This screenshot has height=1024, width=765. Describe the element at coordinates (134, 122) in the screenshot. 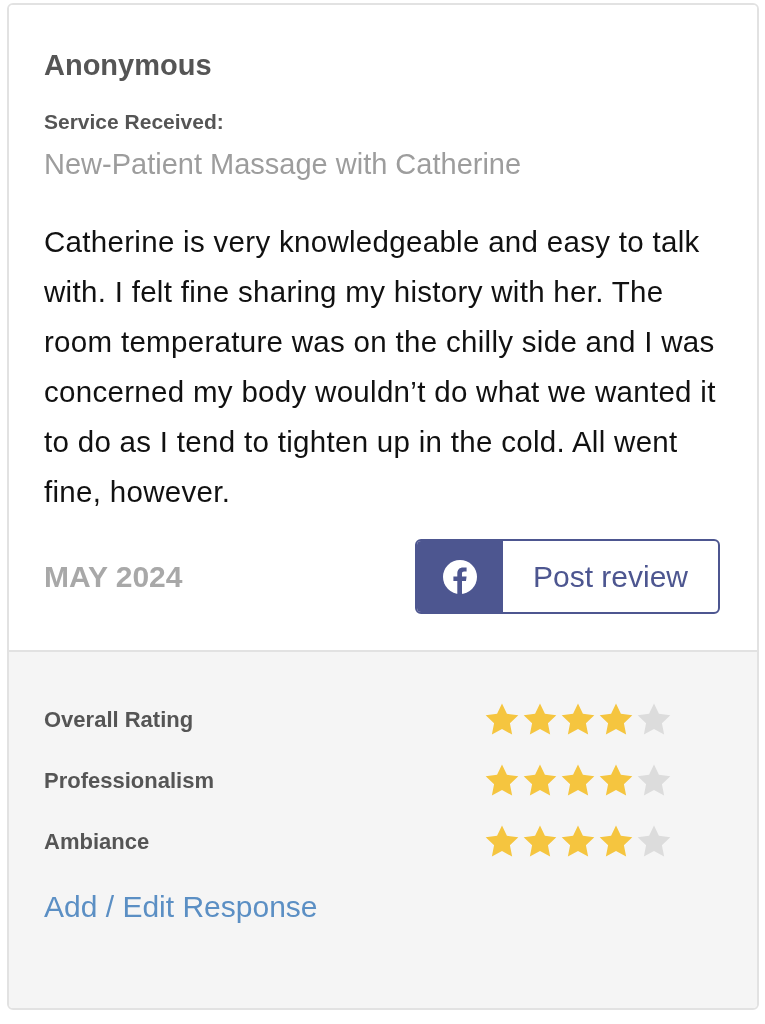

I see `service-label: Service Received:` at that location.